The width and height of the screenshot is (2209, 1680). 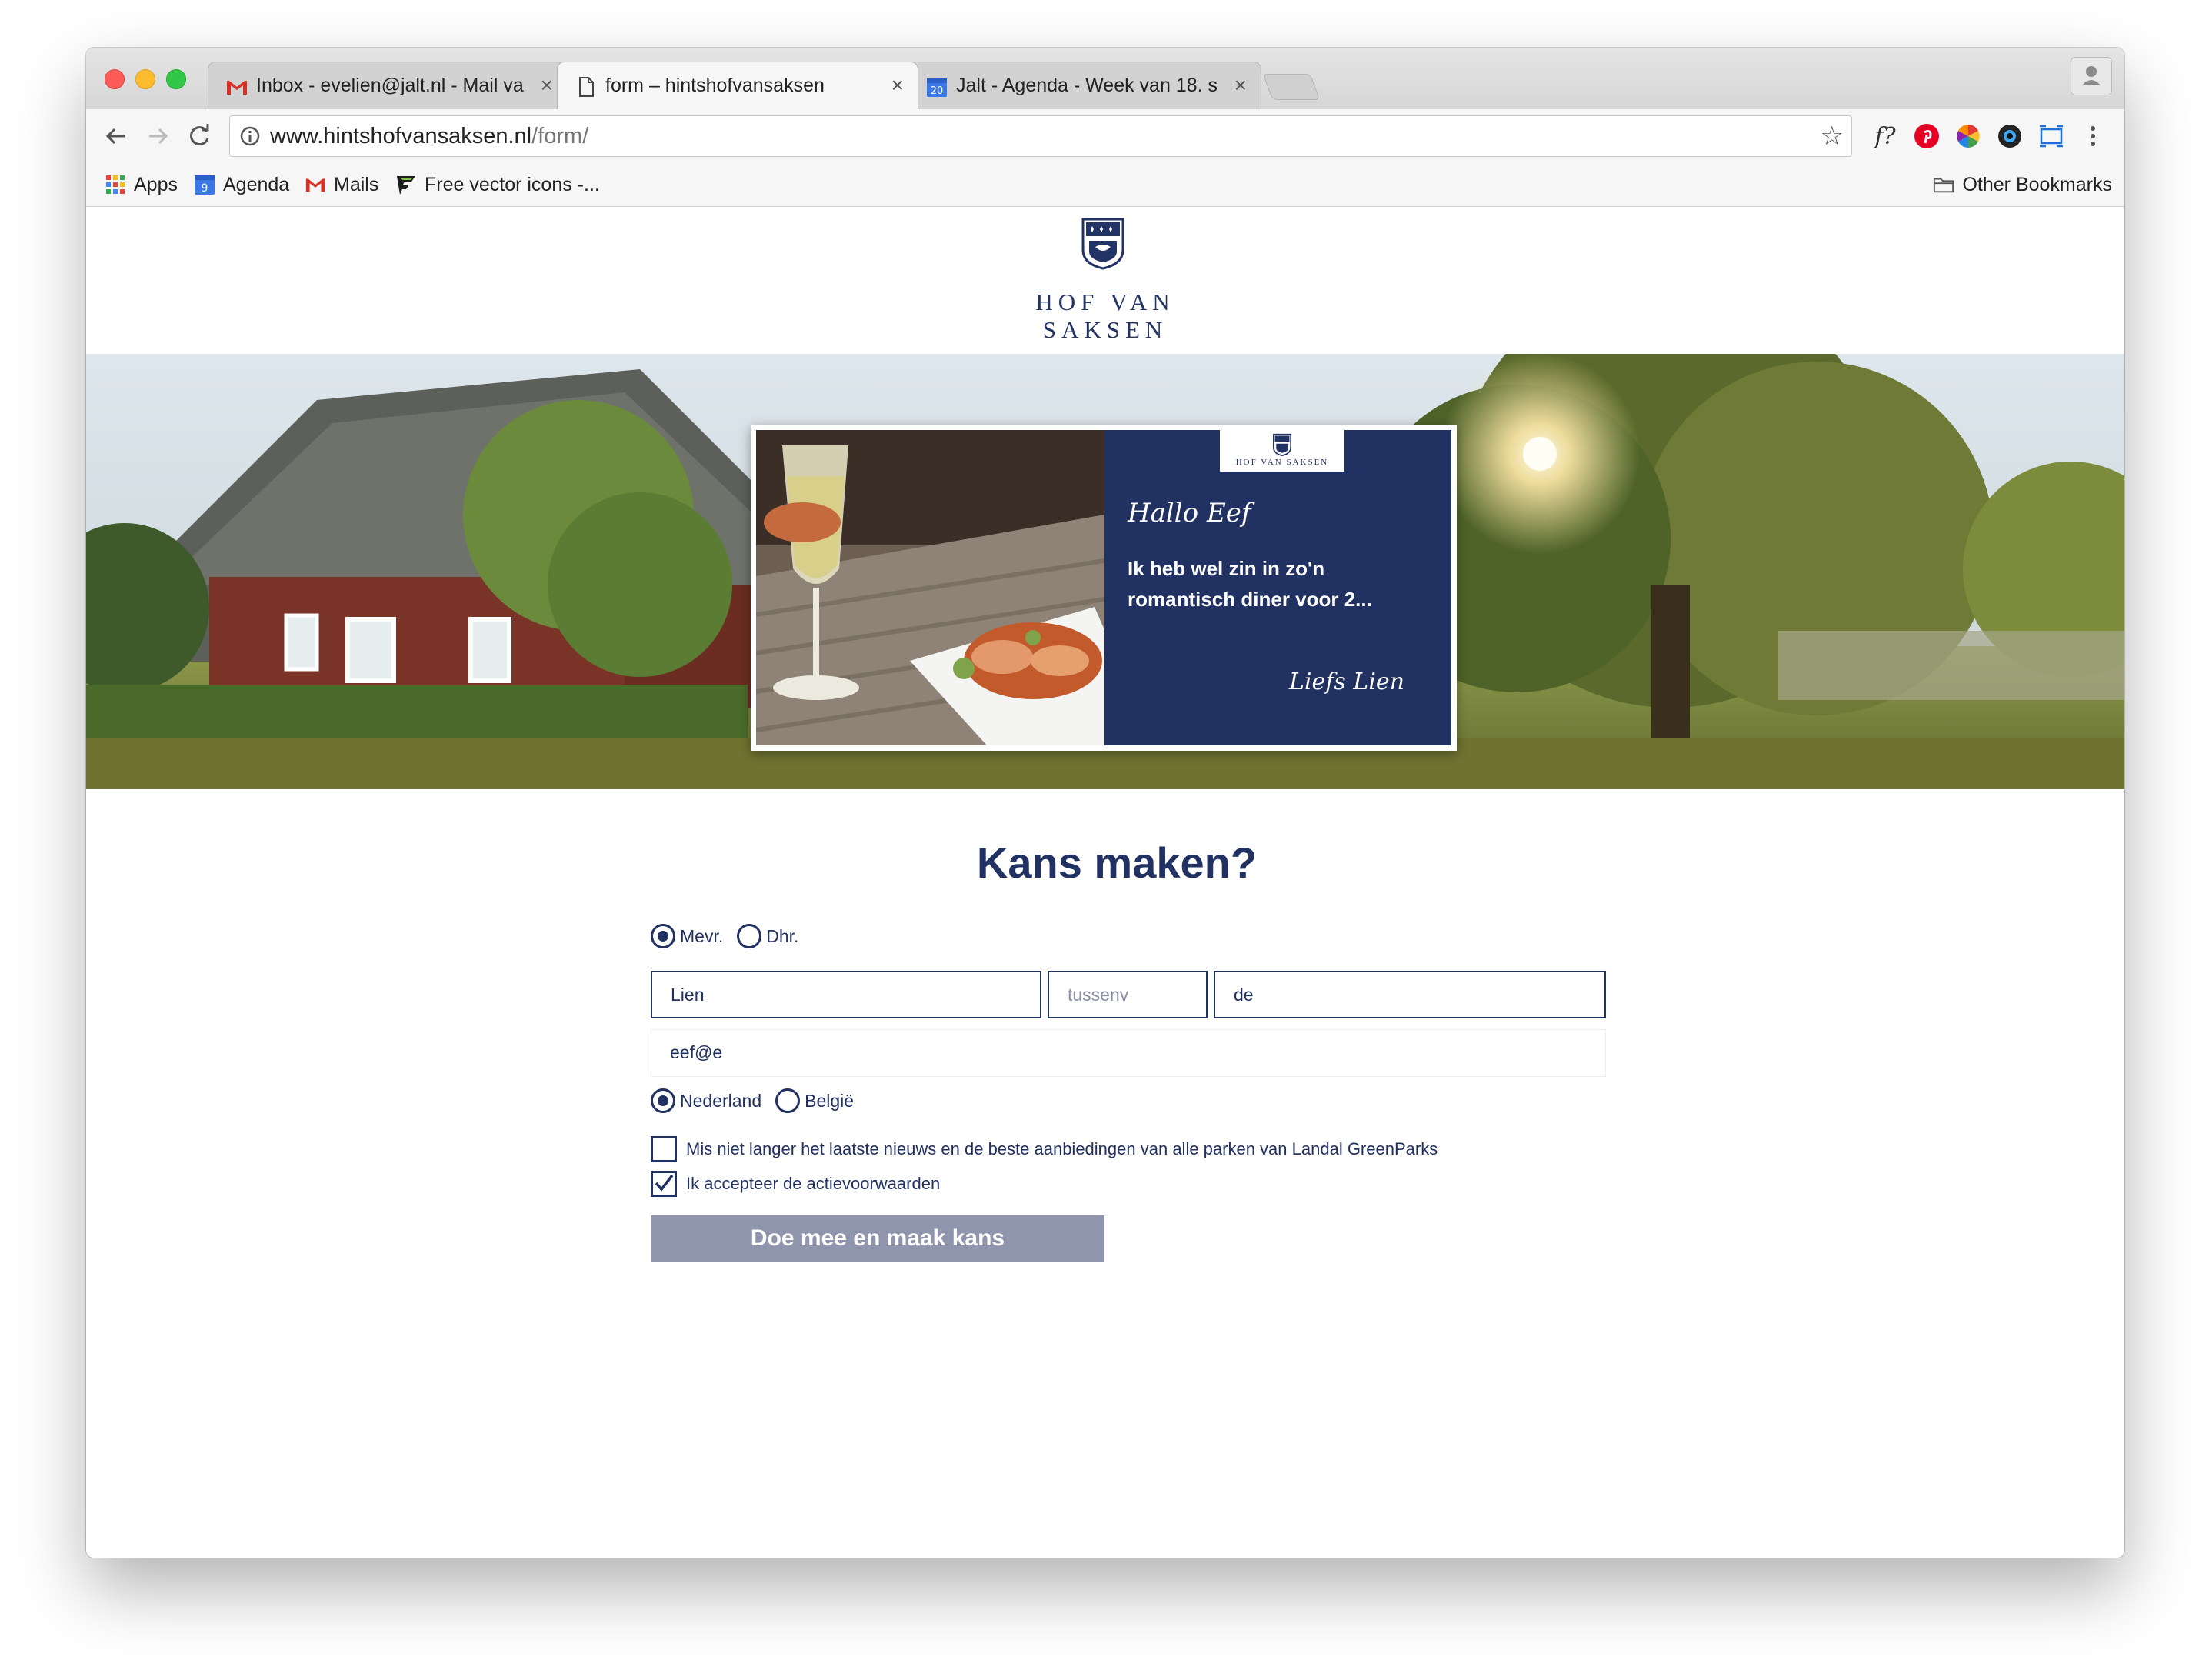 I want to click on terms-checkbox, so click(x=664, y=1184).